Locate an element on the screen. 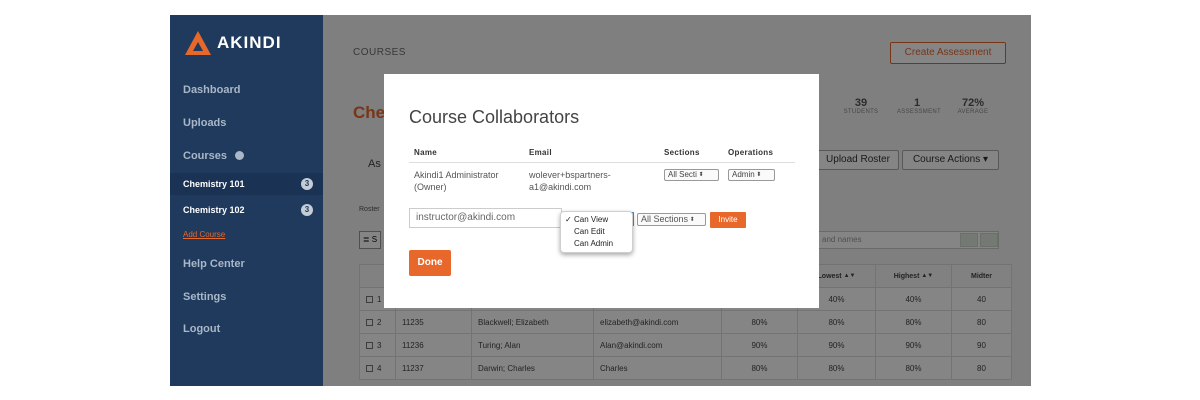 Image resolution: width=1200 pixels, height=400 pixels. column-email: Email is located at coordinates (540, 152).